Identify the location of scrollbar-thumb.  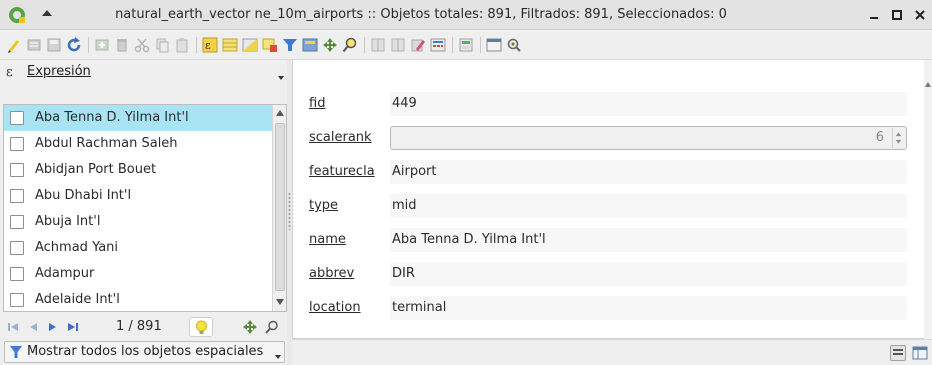
(280, 207).